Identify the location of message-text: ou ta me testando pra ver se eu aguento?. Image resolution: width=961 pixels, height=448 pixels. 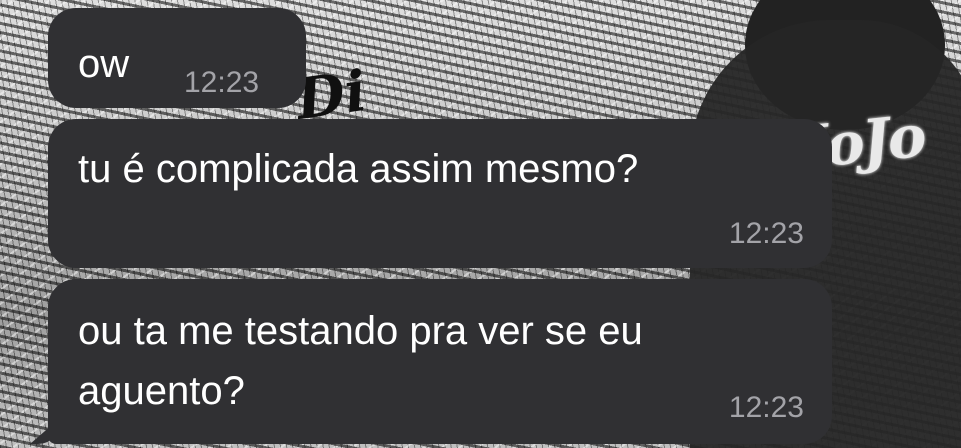
(360, 361).